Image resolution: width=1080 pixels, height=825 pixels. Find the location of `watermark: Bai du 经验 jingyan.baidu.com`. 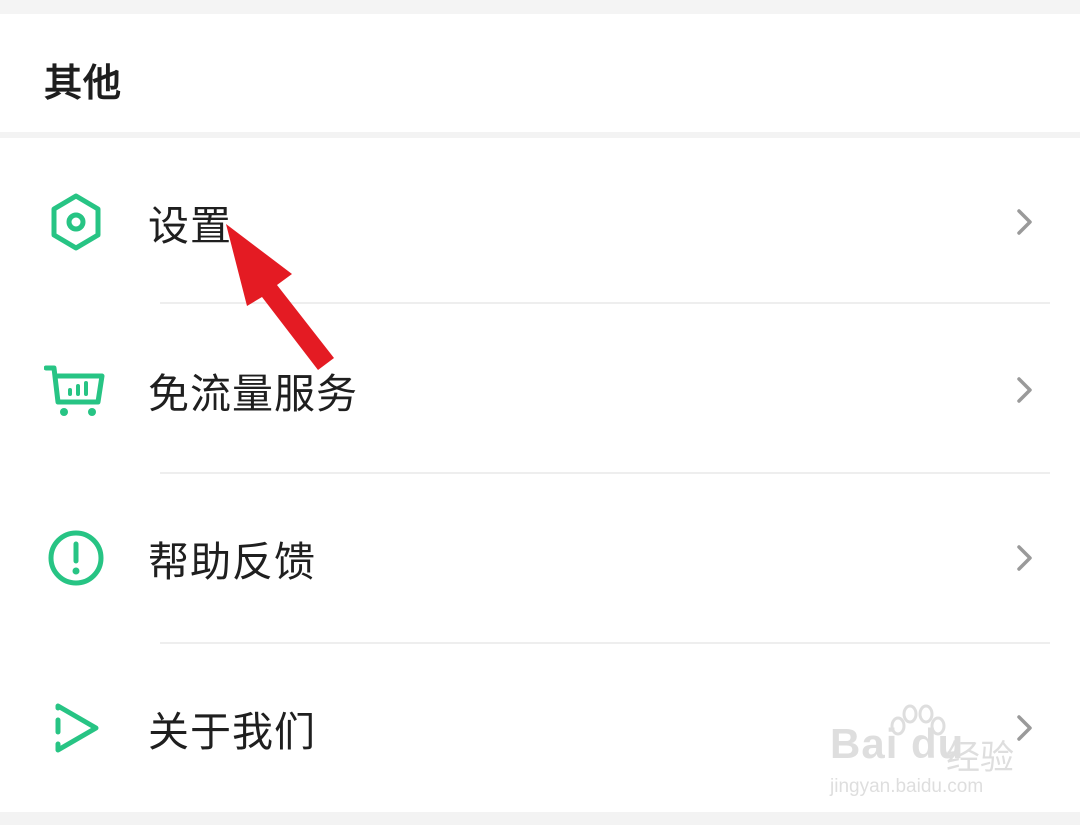

watermark: Bai du 经验 jingyan.baidu.com is located at coordinates (928, 750).